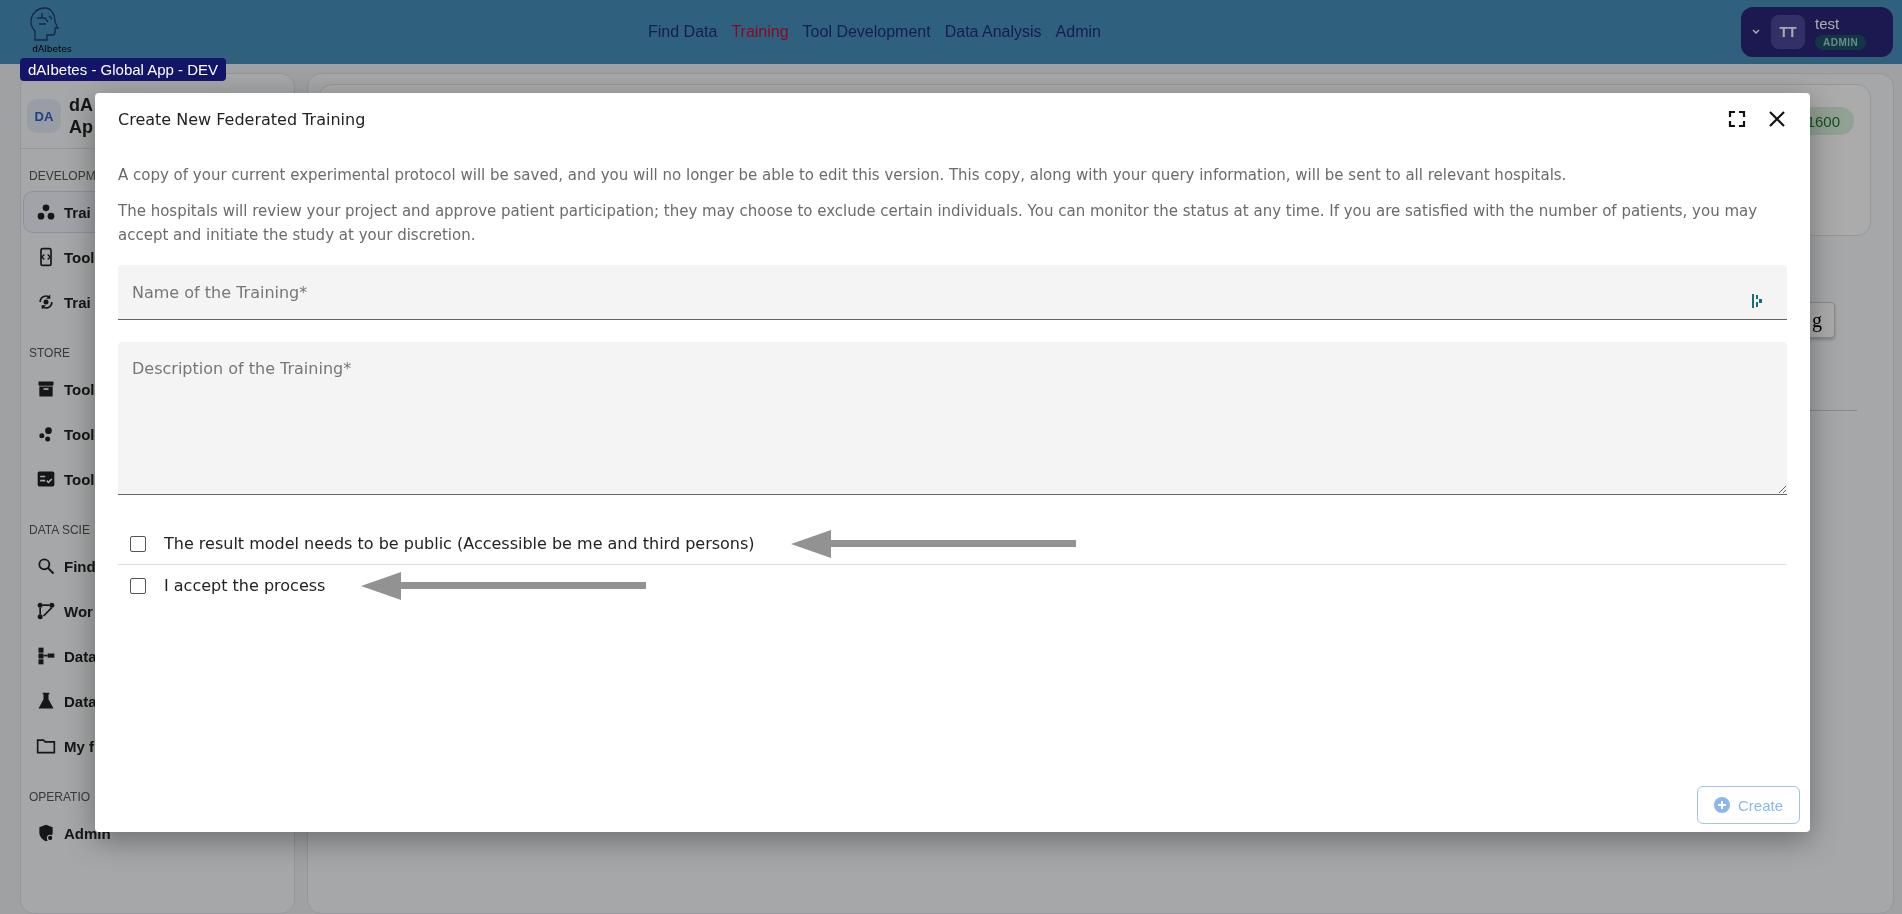  I want to click on role-badge: ADMIN, so click(1841, 42).